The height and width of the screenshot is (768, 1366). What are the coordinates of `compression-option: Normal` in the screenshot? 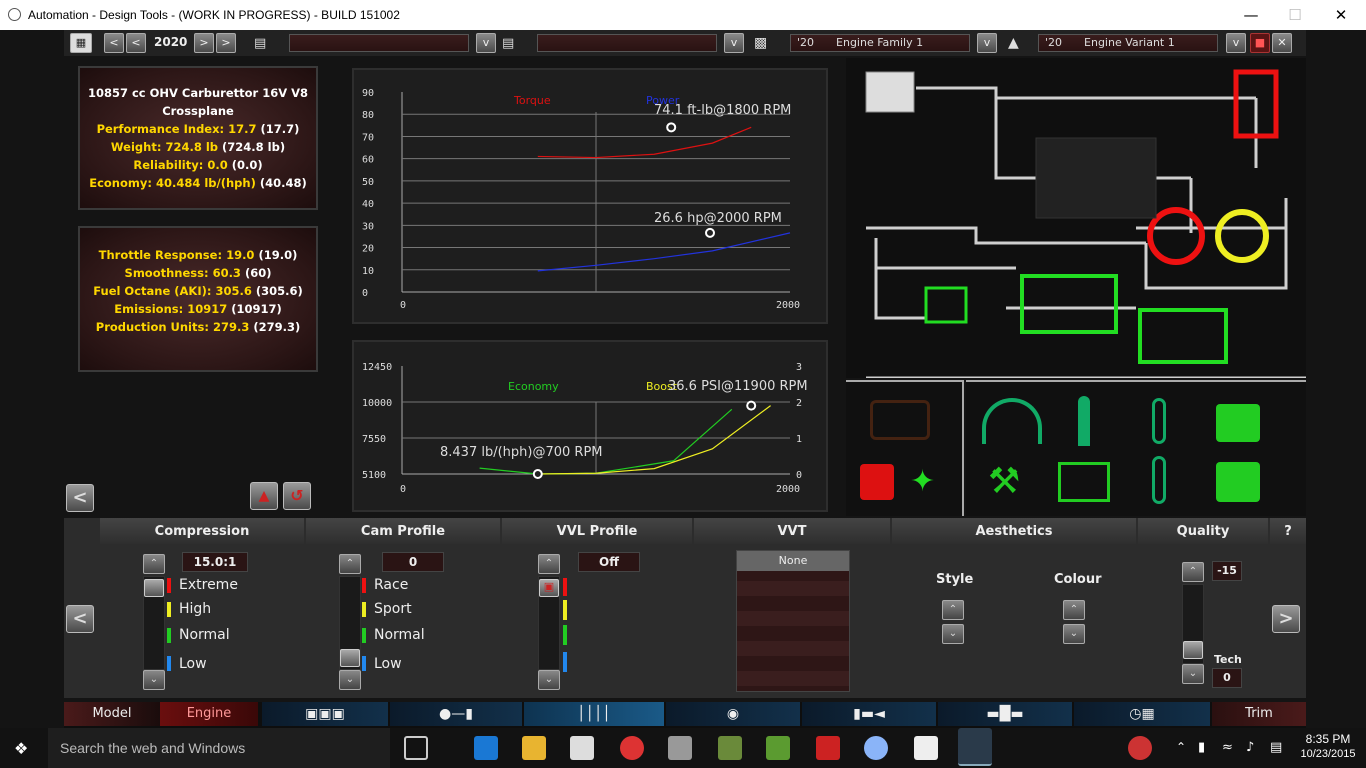 It's located at (204, 635).